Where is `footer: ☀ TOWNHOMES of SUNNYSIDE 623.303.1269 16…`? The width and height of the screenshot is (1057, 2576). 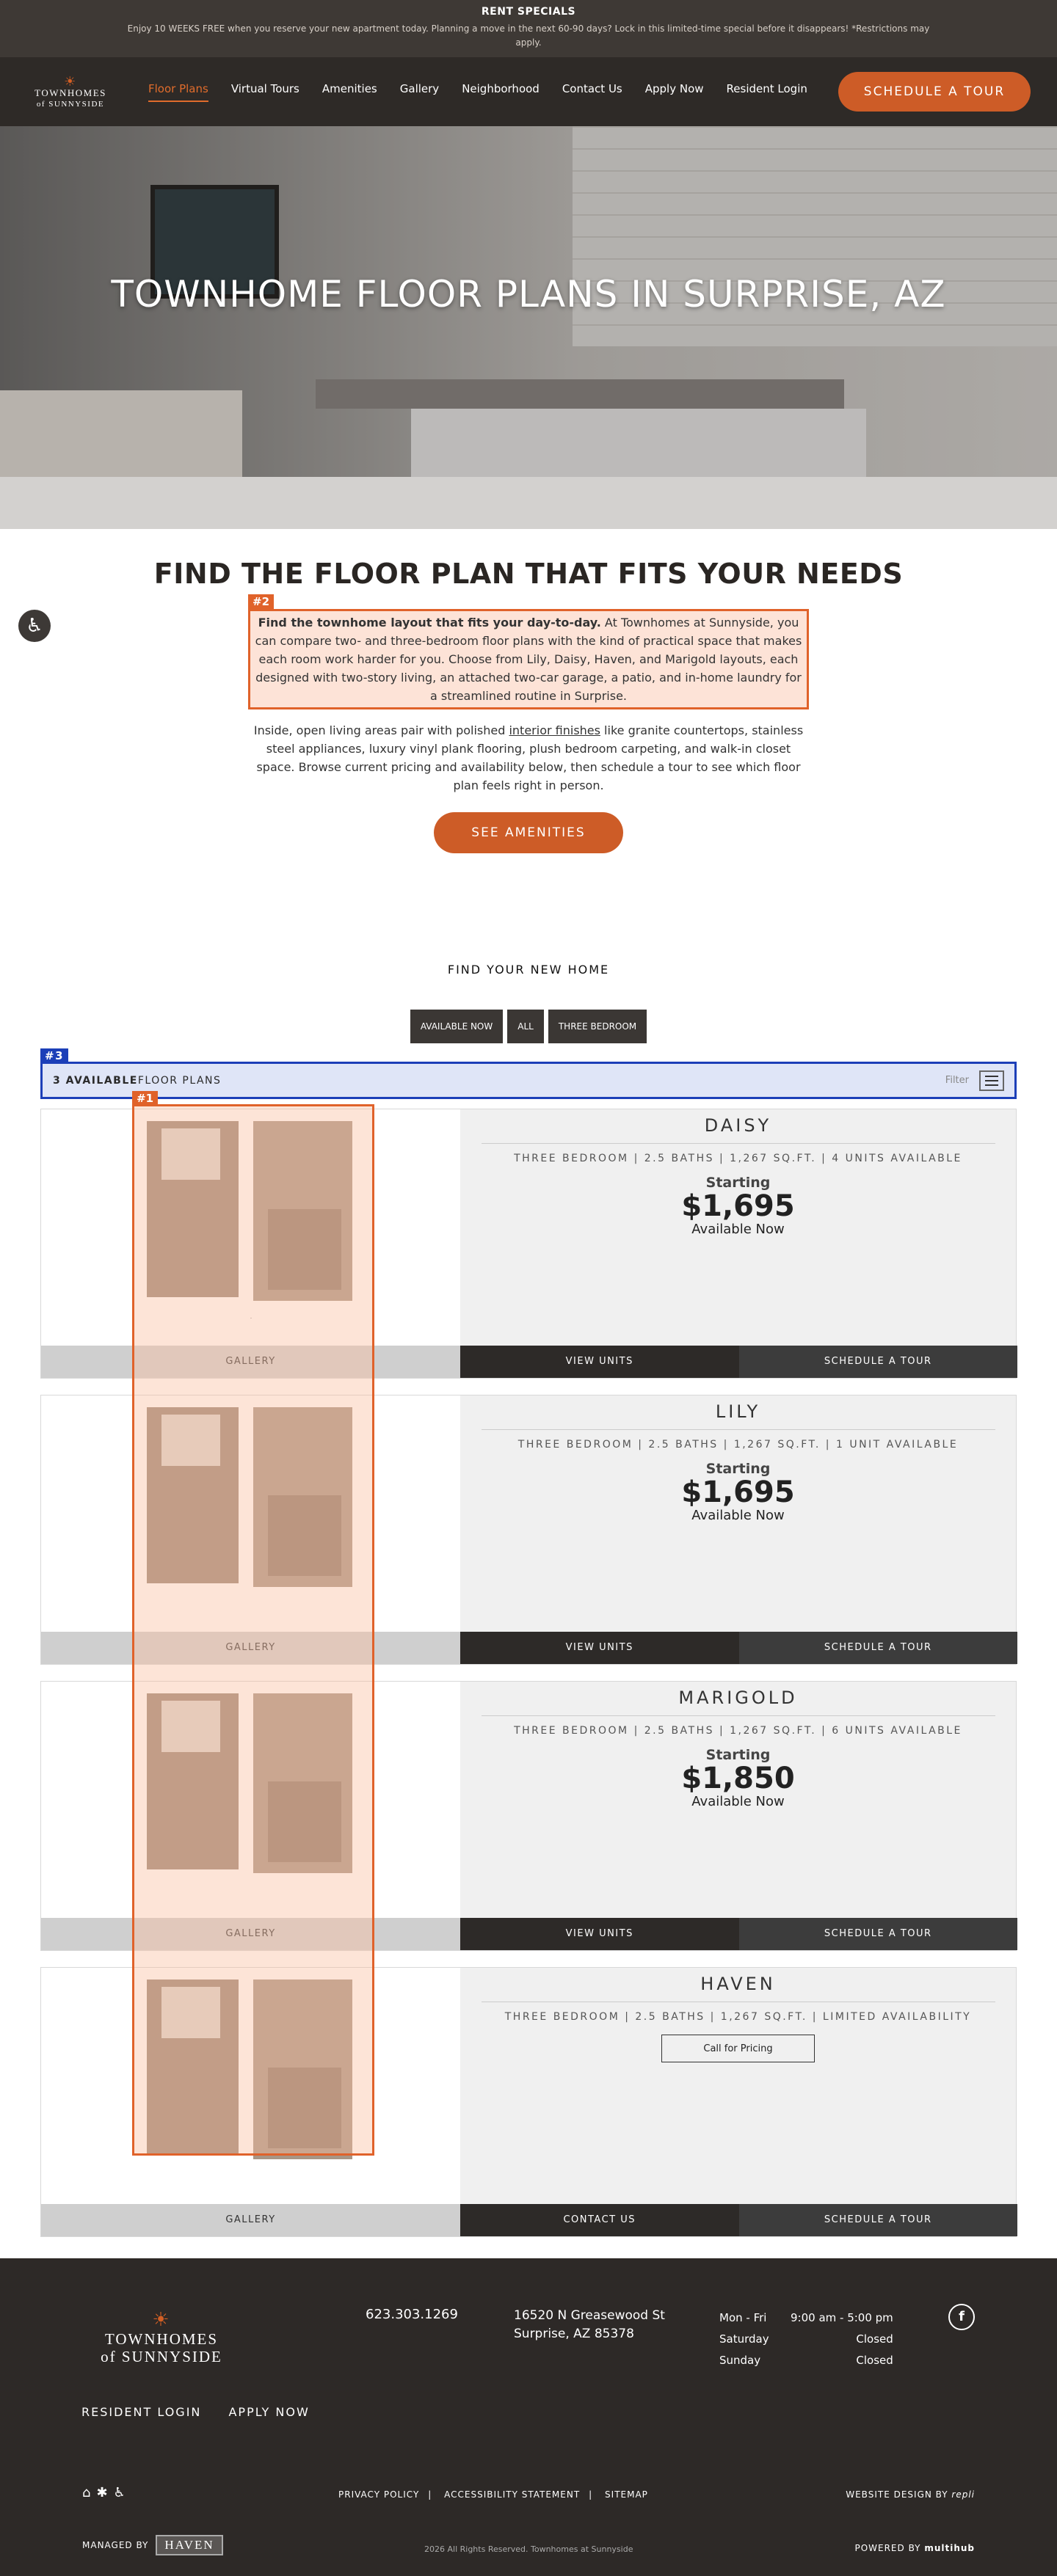
footer: ☀ TOWNHOMES of SUNNYSIDE 623.303.1269 16… is located at coordinates (528, 2417).